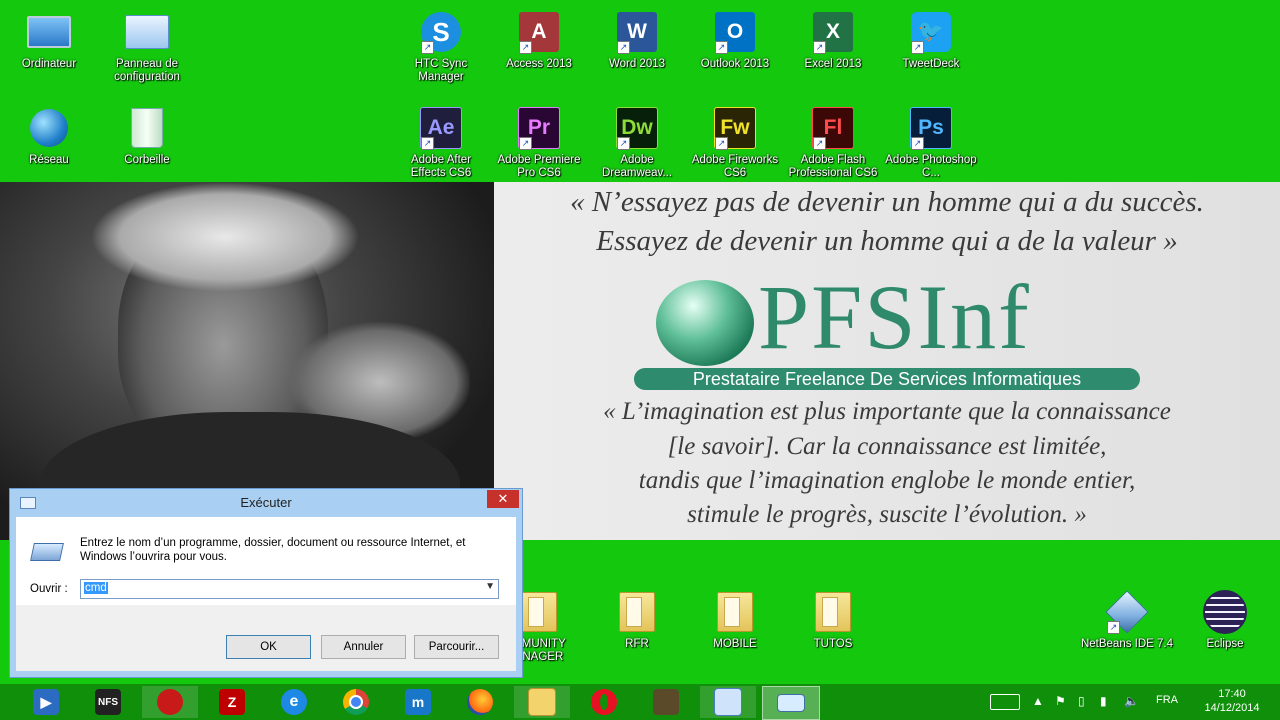 This screenshot has height=720, width=1280. Describe the element at coordinates (96, 588) in the screenshot. I see `open-input-value: cmd` at that location.